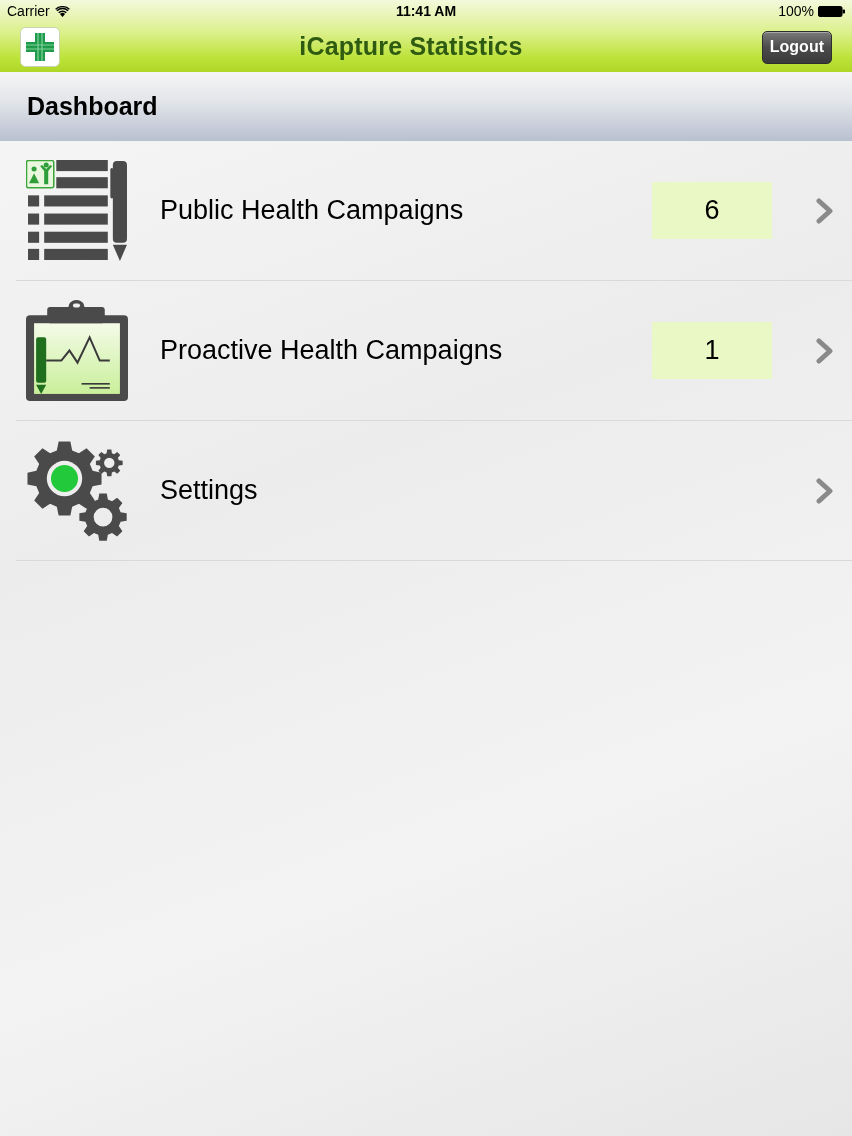  I want to click on battery-percentage: 100%, so click(796, 11).